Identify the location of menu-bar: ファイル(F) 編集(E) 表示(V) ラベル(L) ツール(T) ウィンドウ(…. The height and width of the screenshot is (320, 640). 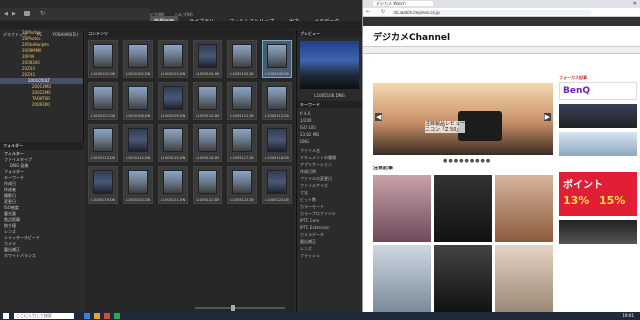
(181, 8).